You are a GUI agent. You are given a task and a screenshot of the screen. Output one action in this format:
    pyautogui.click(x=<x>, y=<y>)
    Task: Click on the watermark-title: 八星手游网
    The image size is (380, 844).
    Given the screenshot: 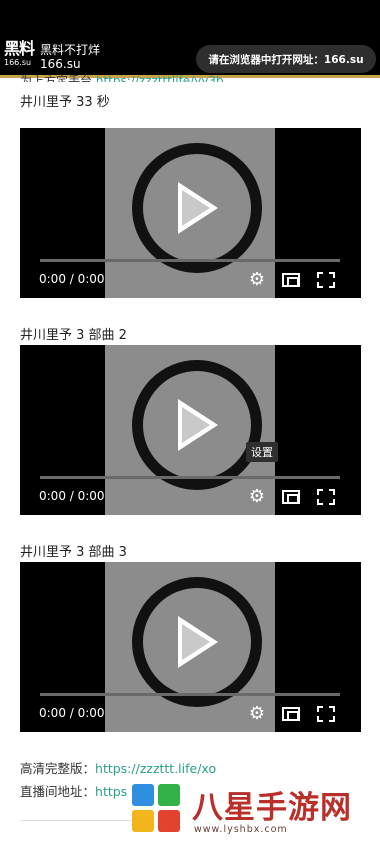 What is the action you would take?
    pyautogui.click(x=272, y=808)
    